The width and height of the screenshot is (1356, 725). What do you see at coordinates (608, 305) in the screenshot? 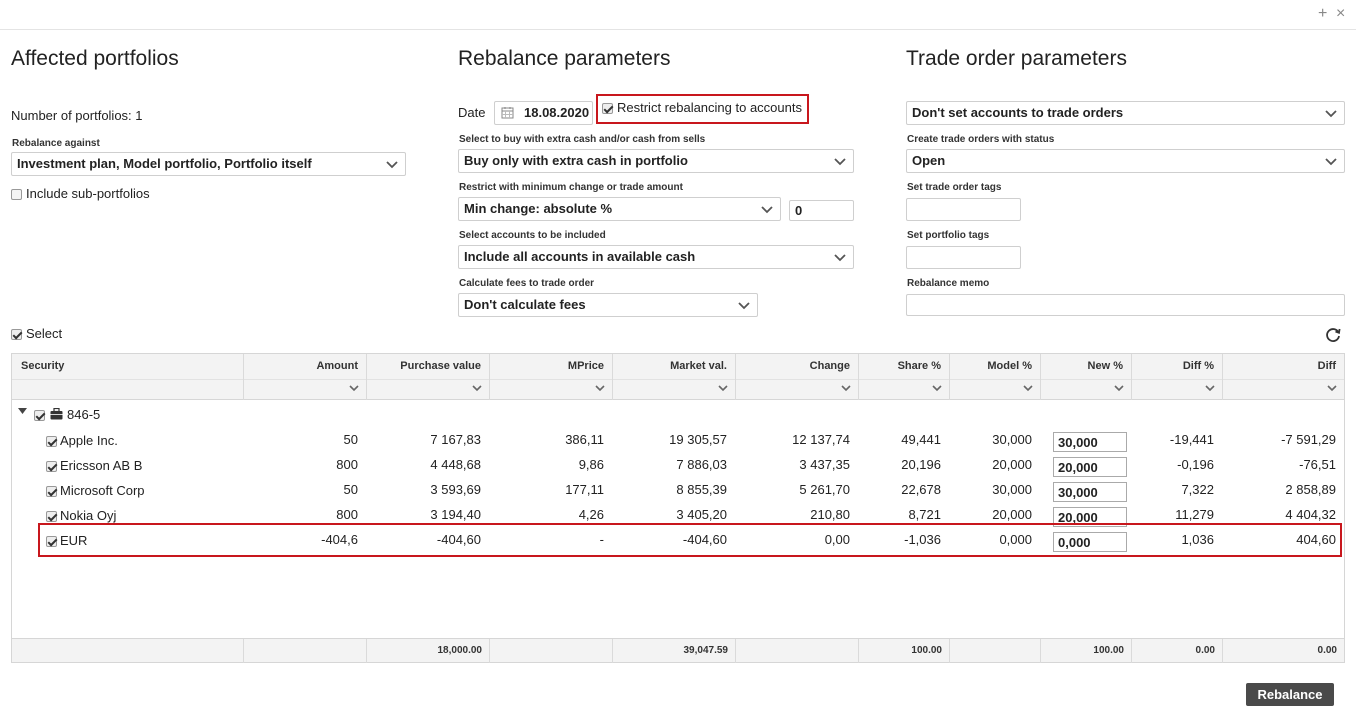
I see `fees-select: Don't calculate fees` at bounding box center [608, 305].